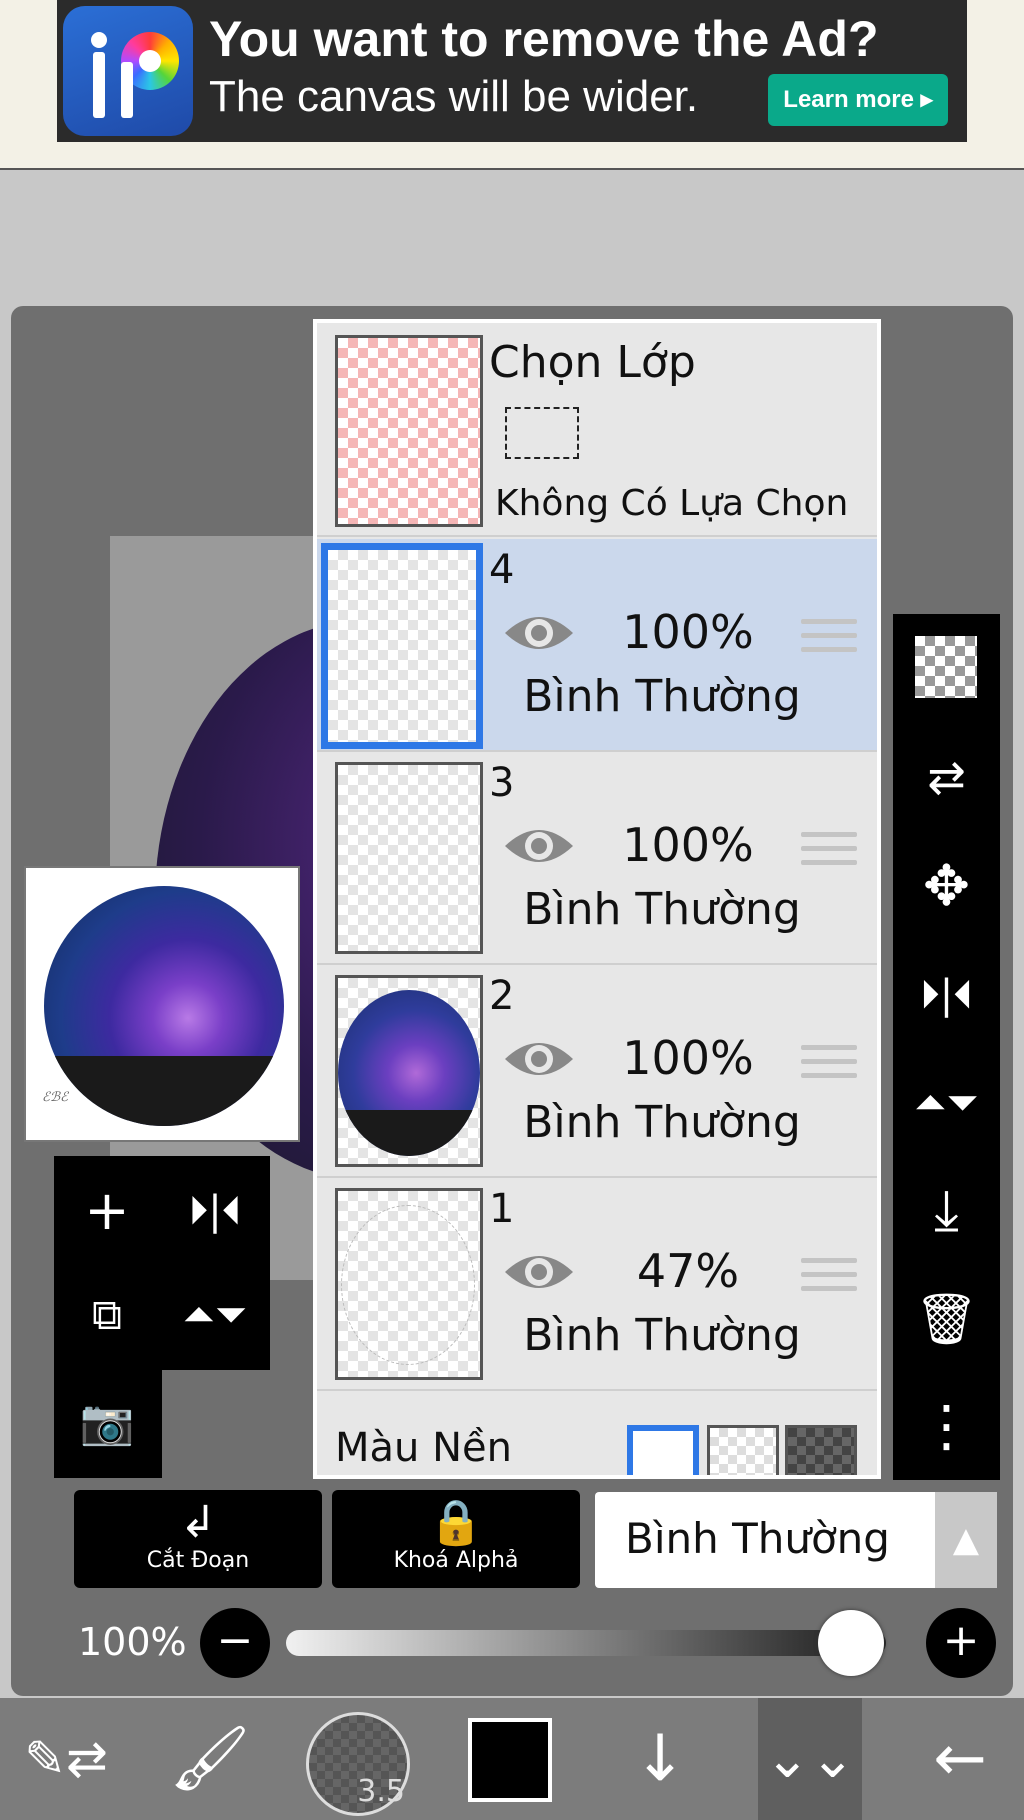  What do you see at coordinates (757, 1538) in the screenshot?
I see `blend-mode-value: Bình Thường` at bounding box center [757, 1538].